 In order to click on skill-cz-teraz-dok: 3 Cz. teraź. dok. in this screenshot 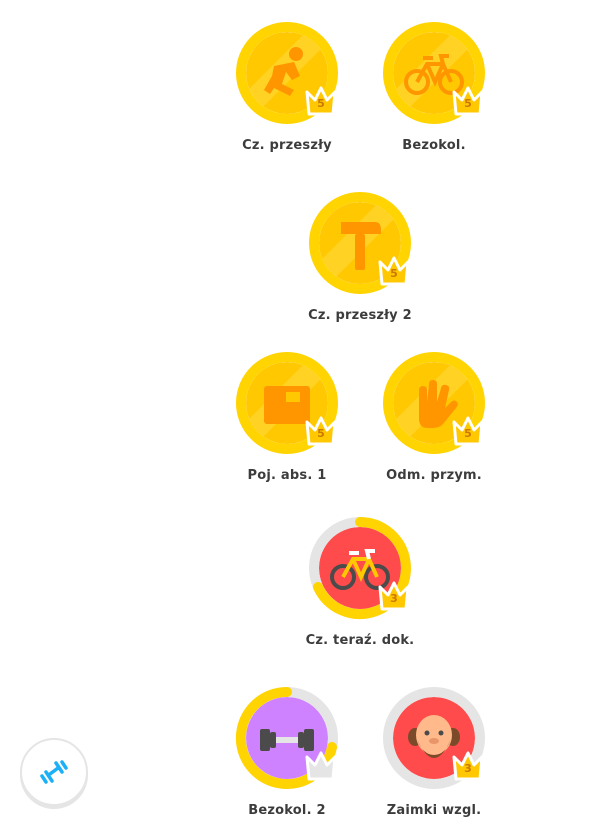, I will do `click(360, 585)`.